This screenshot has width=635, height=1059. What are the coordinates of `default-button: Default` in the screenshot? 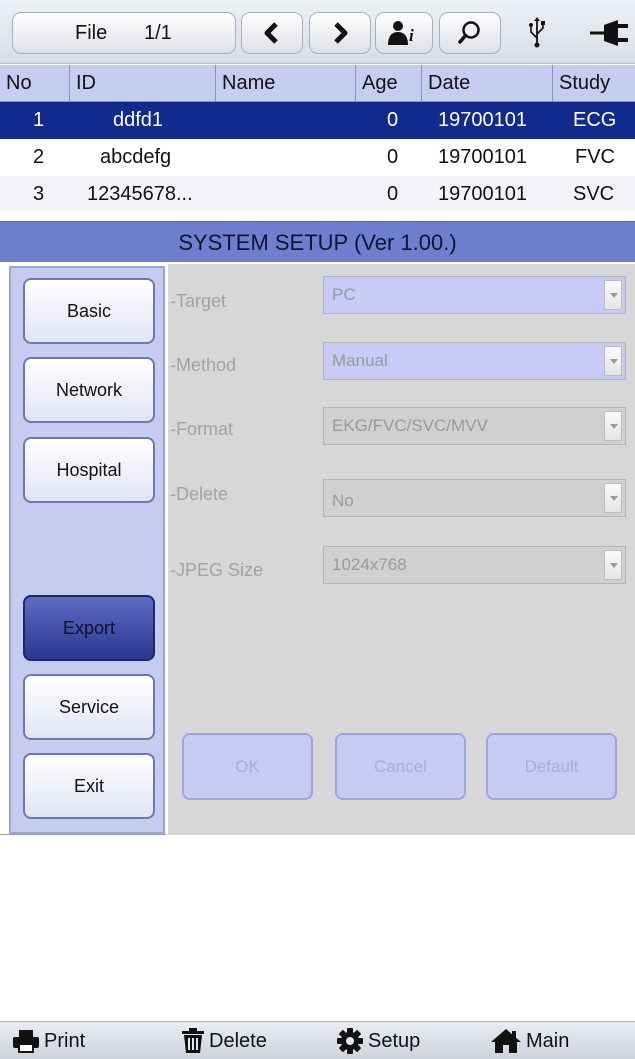 It's located at (551, 766).